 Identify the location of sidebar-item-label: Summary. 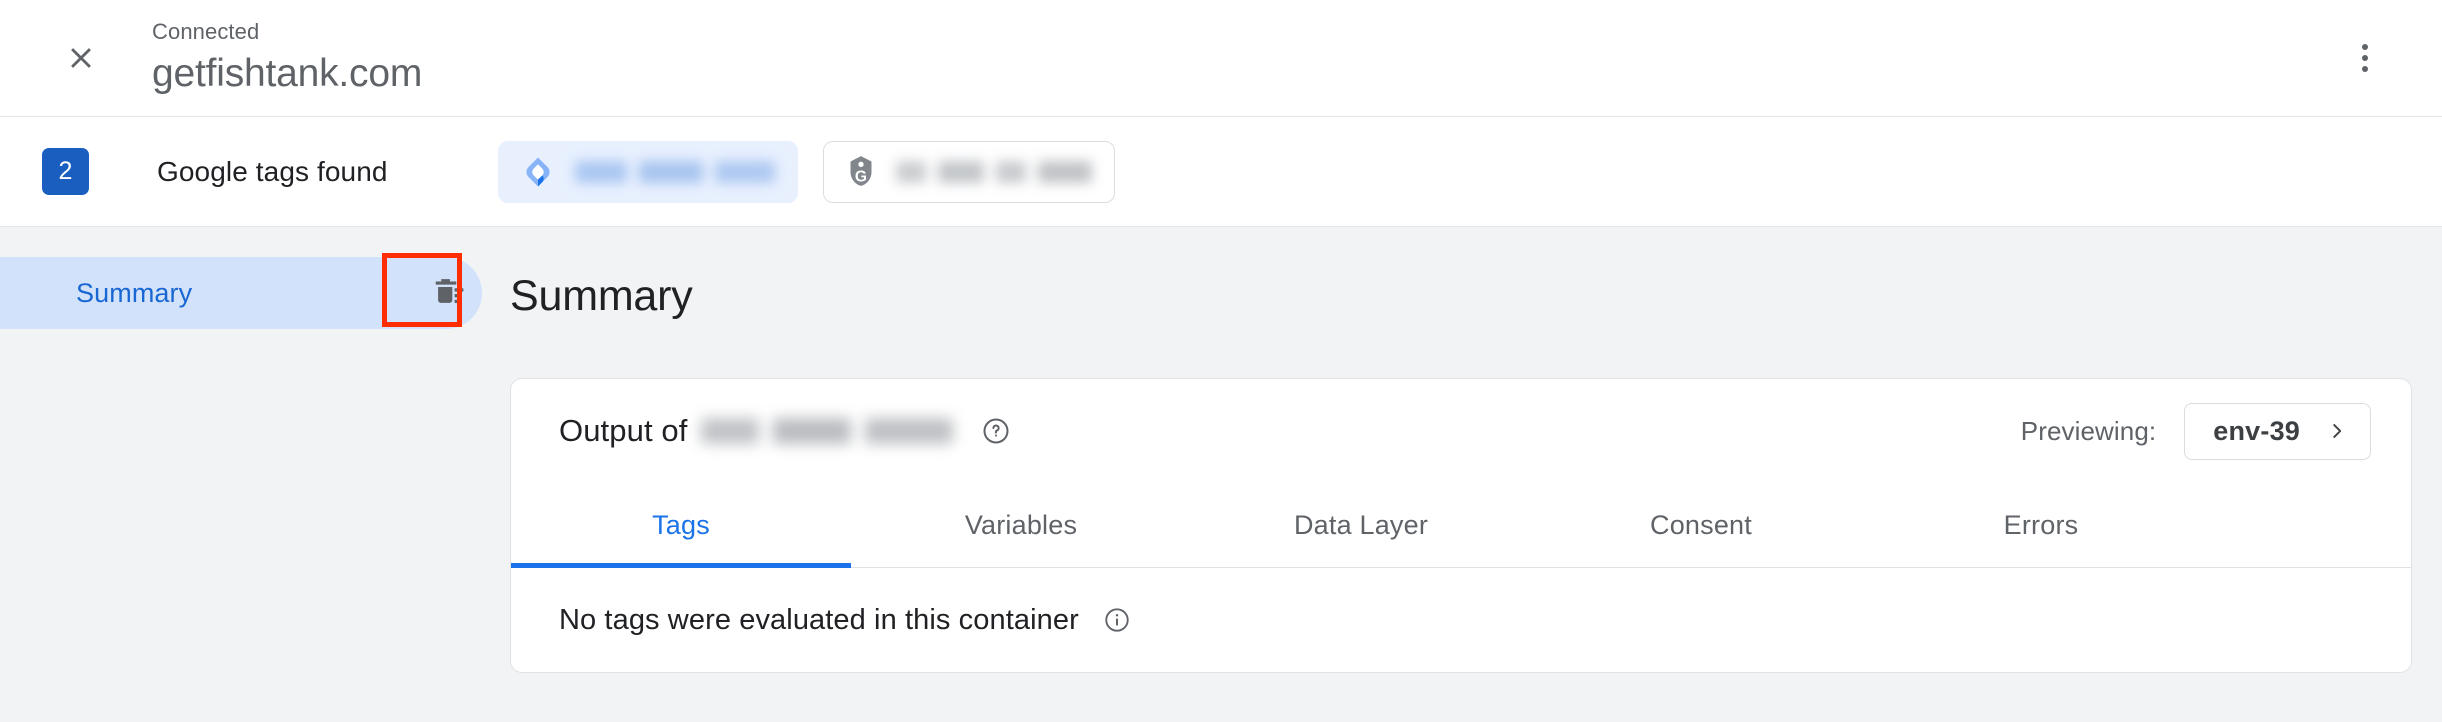
(134, 292).